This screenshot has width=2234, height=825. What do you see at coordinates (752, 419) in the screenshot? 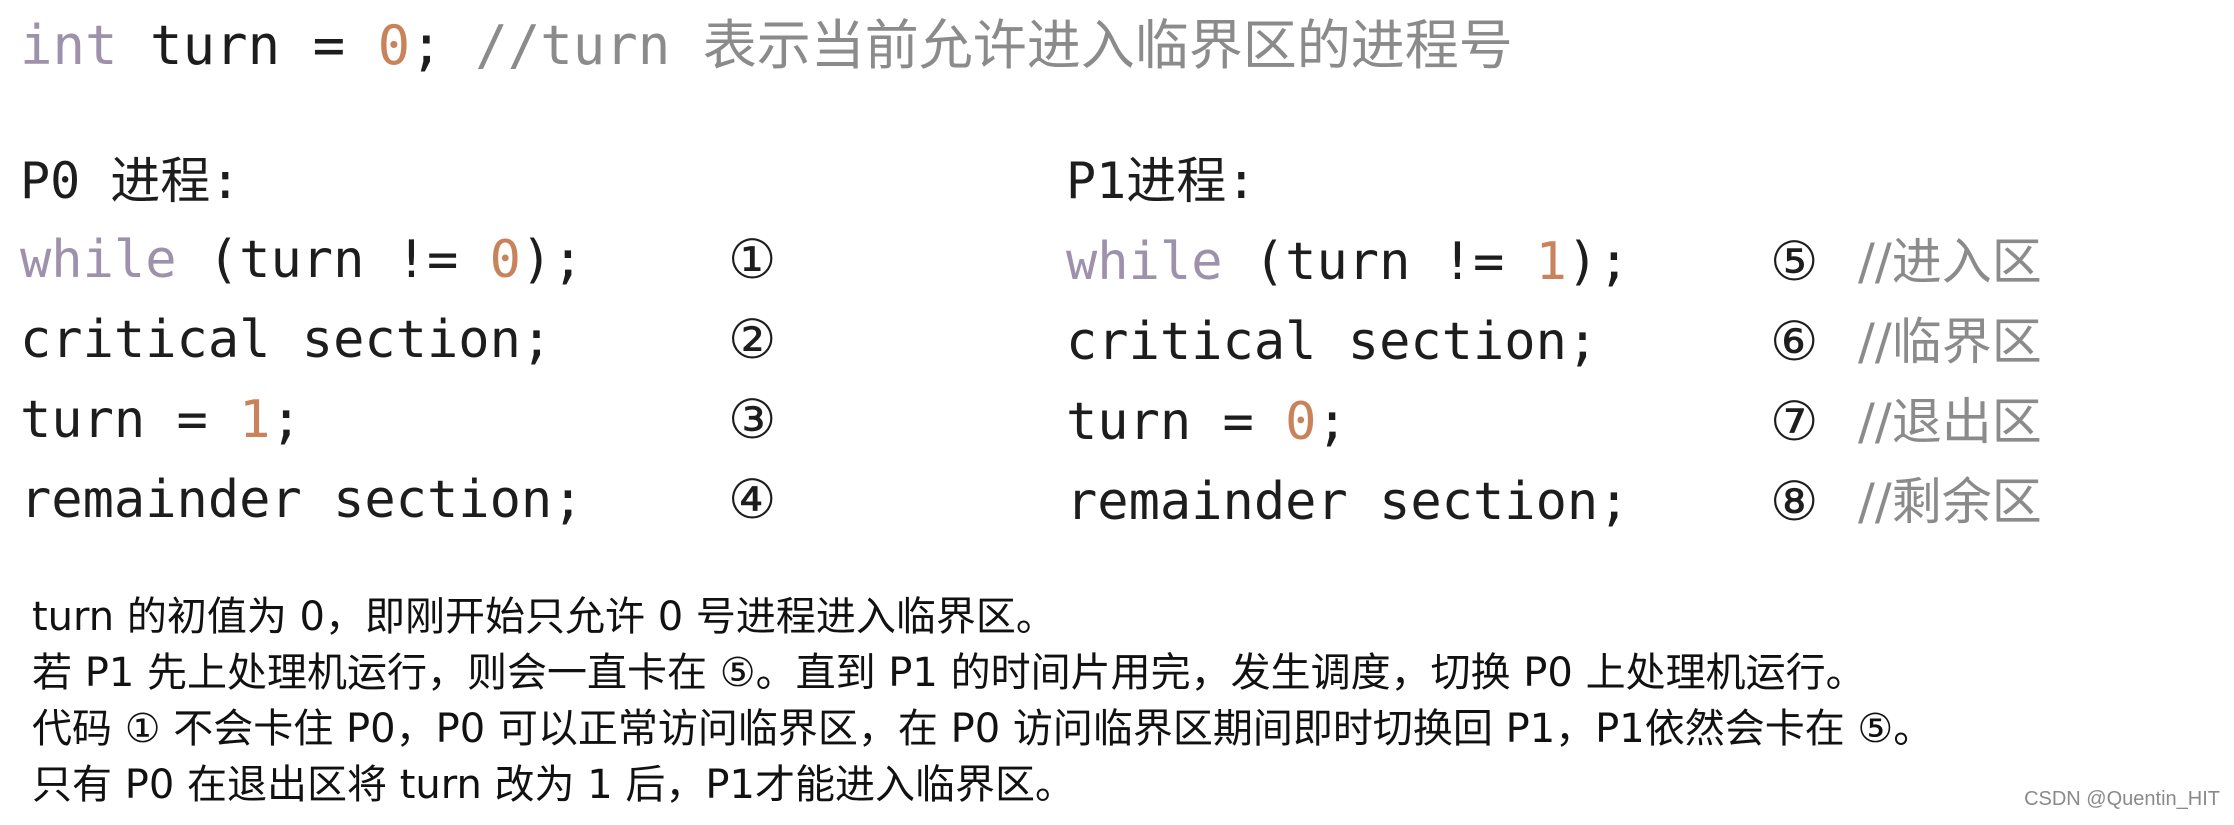
I see `step-marker-3: ③` at bounding box center [752, 419].